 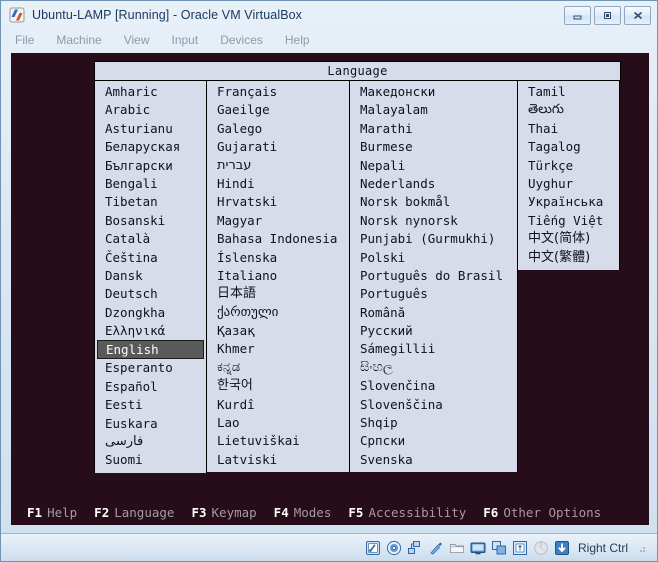 What do you see at coordinates (433, 202) in the screenshot?
I see `language-item: Norsk bokmål` at bounding box center [433, 202].